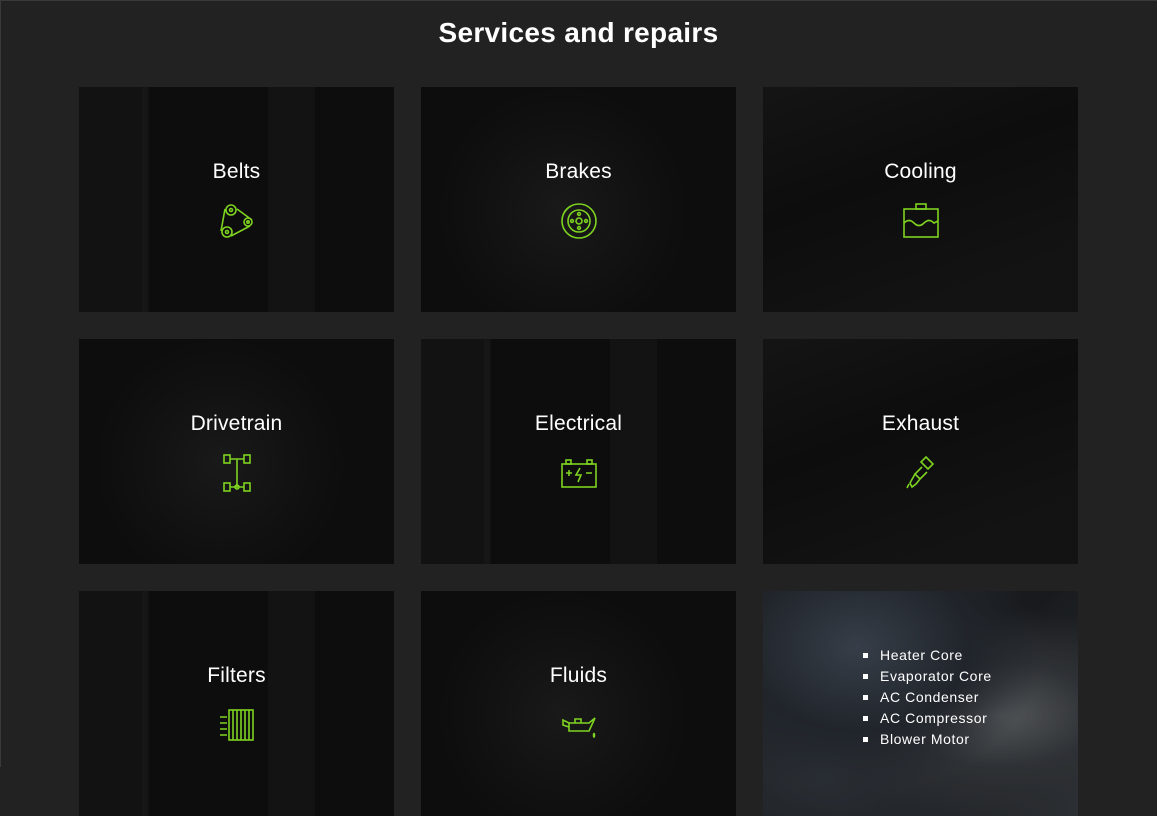 Image resolution: width=1157 pixels, height=816 pixels. Describe the element at coordinates (237, 725) in the screenshot. I see `air-filter-icon` at that location.